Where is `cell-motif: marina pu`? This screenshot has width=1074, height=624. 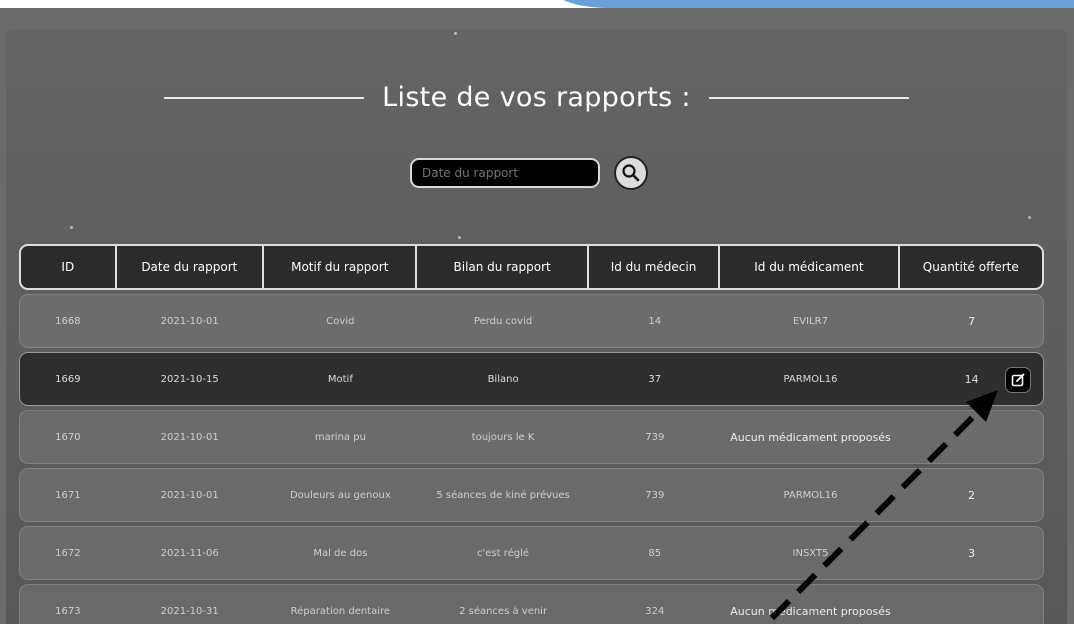
cell-motif: marina pu is located at coordinates (340, 437).